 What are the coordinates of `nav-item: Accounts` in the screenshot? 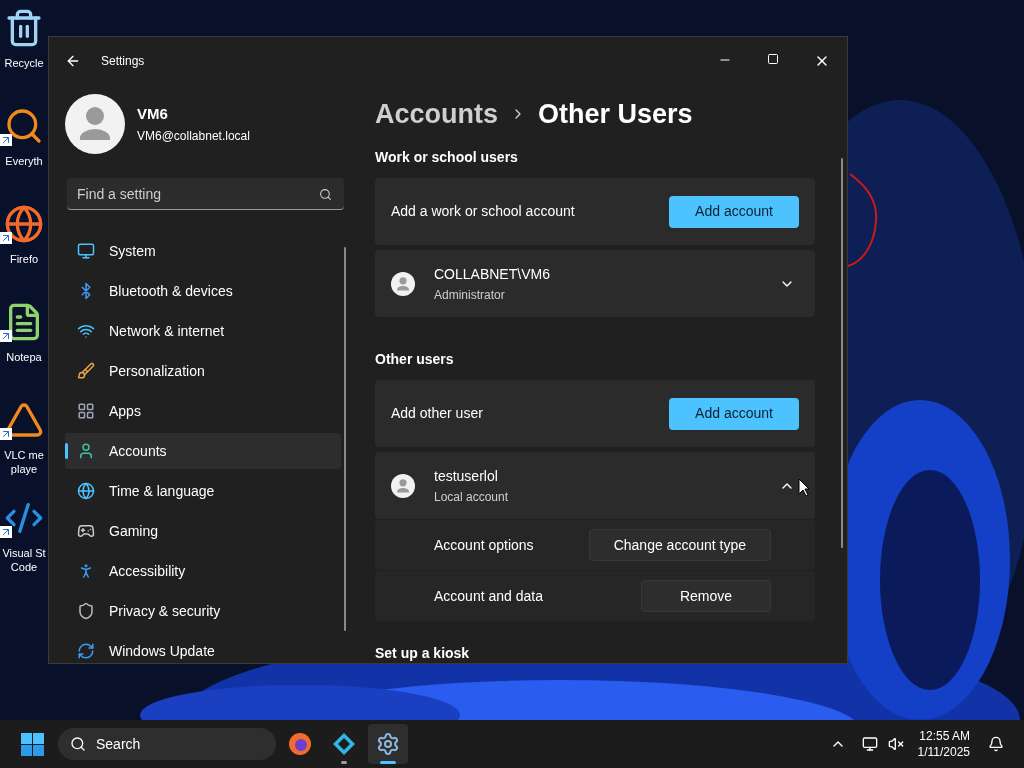 It's located at (203, 451).